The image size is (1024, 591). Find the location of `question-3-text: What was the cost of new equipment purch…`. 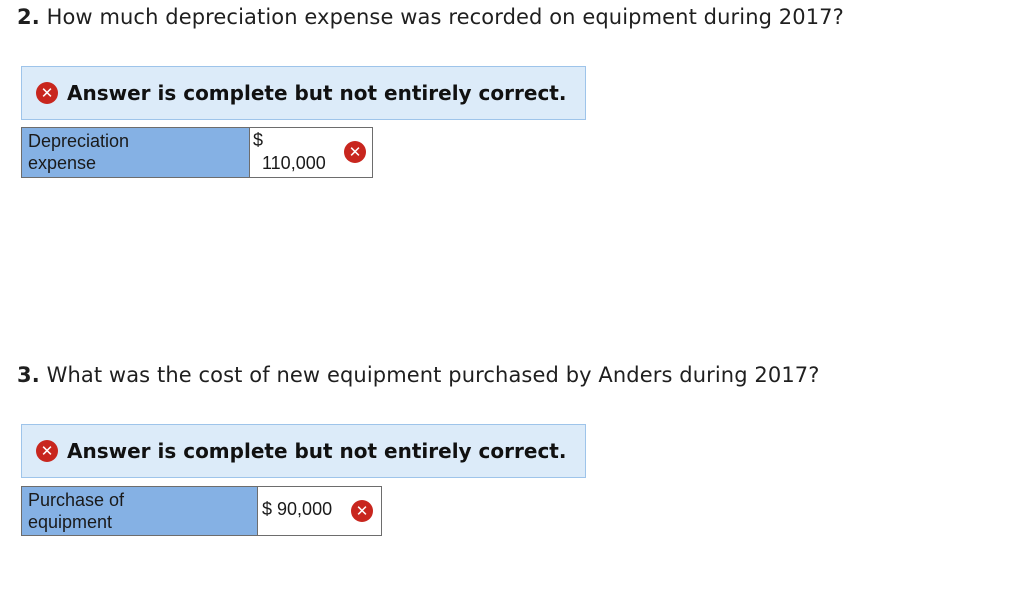

question-3-text: What was the cost of new equipment purch… is located at coordinates (433, 375).